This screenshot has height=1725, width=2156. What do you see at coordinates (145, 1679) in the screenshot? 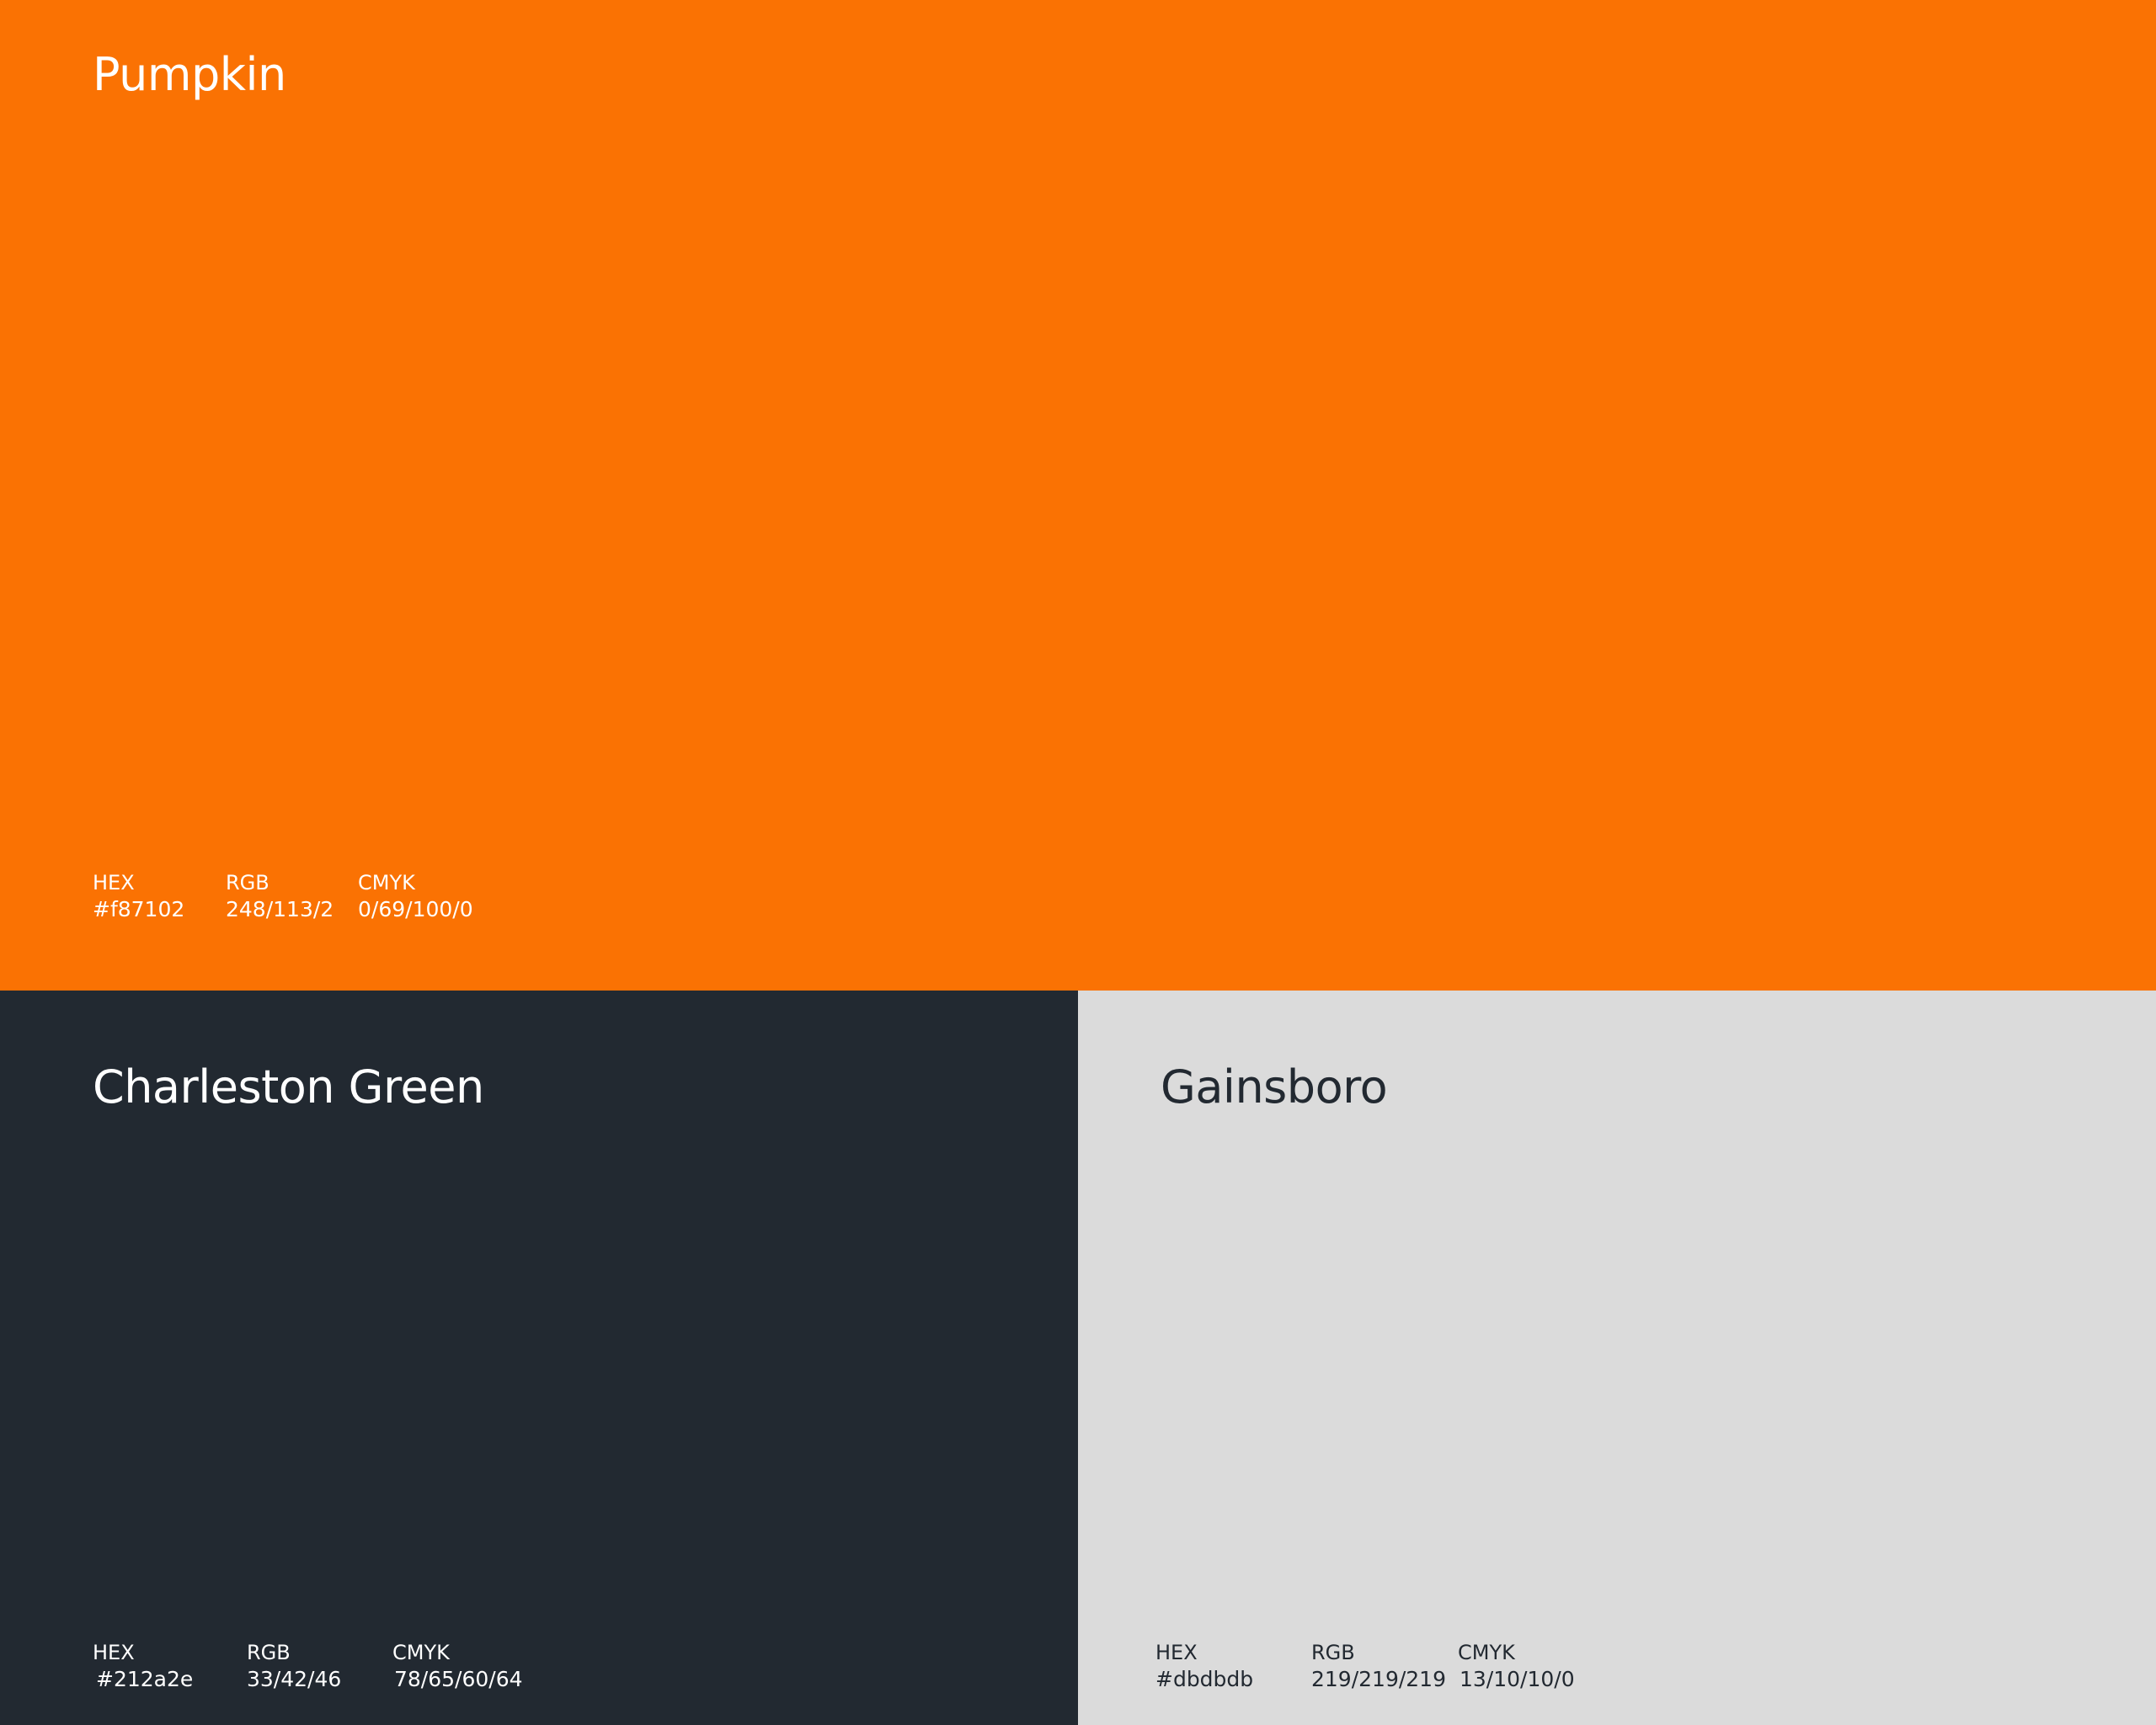
I see `spec-value: #212a2e` at bounding box center [145, 1679].